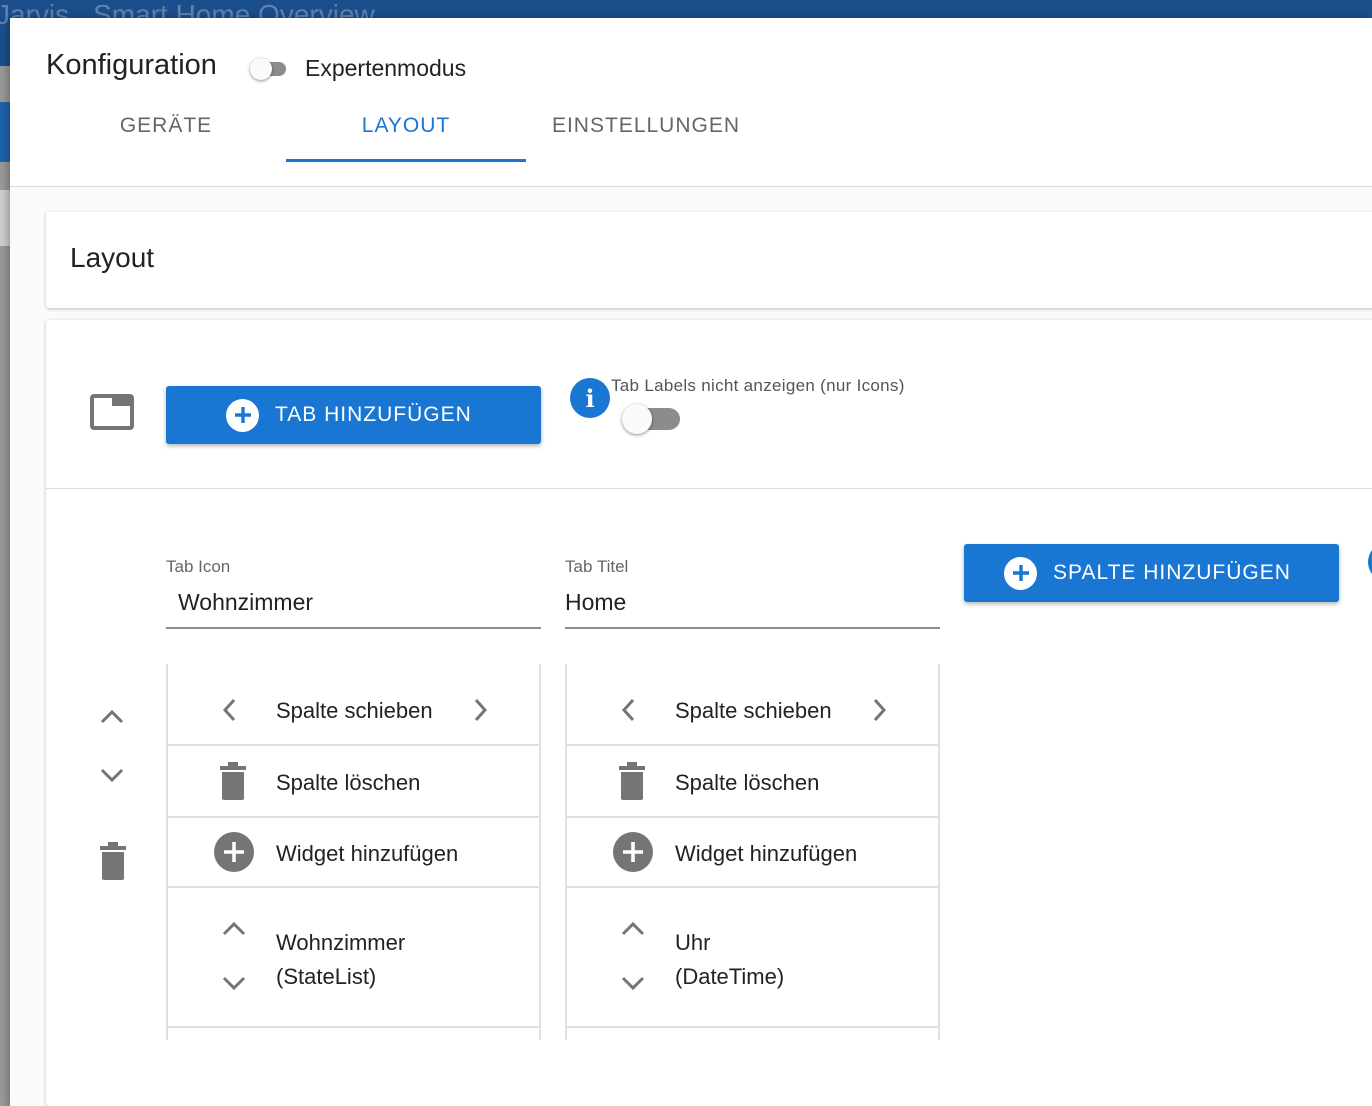 This screenshot has width=1372, height=1106. What do you see at coordinates (1370, 562) in the screenshot?
I see `info-icon` at bounding box center [1370, 562].